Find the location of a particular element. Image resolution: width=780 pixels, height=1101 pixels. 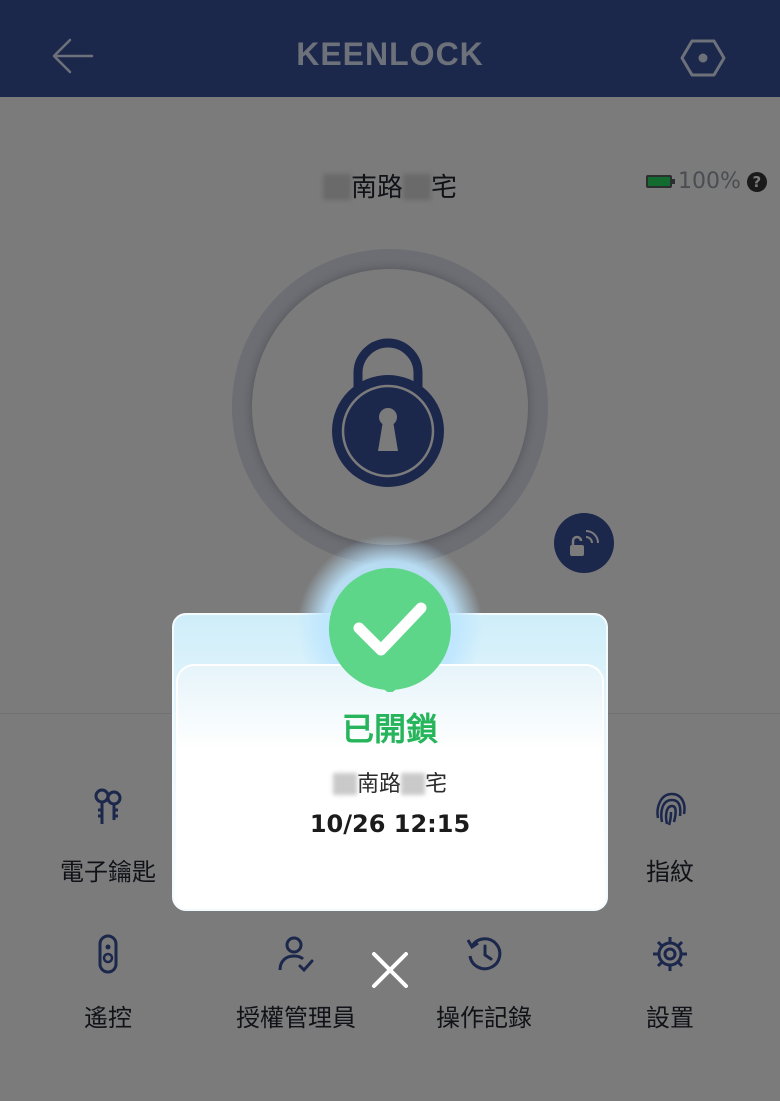

app-header: KEENLOCK is located at coordinates (390, 48).